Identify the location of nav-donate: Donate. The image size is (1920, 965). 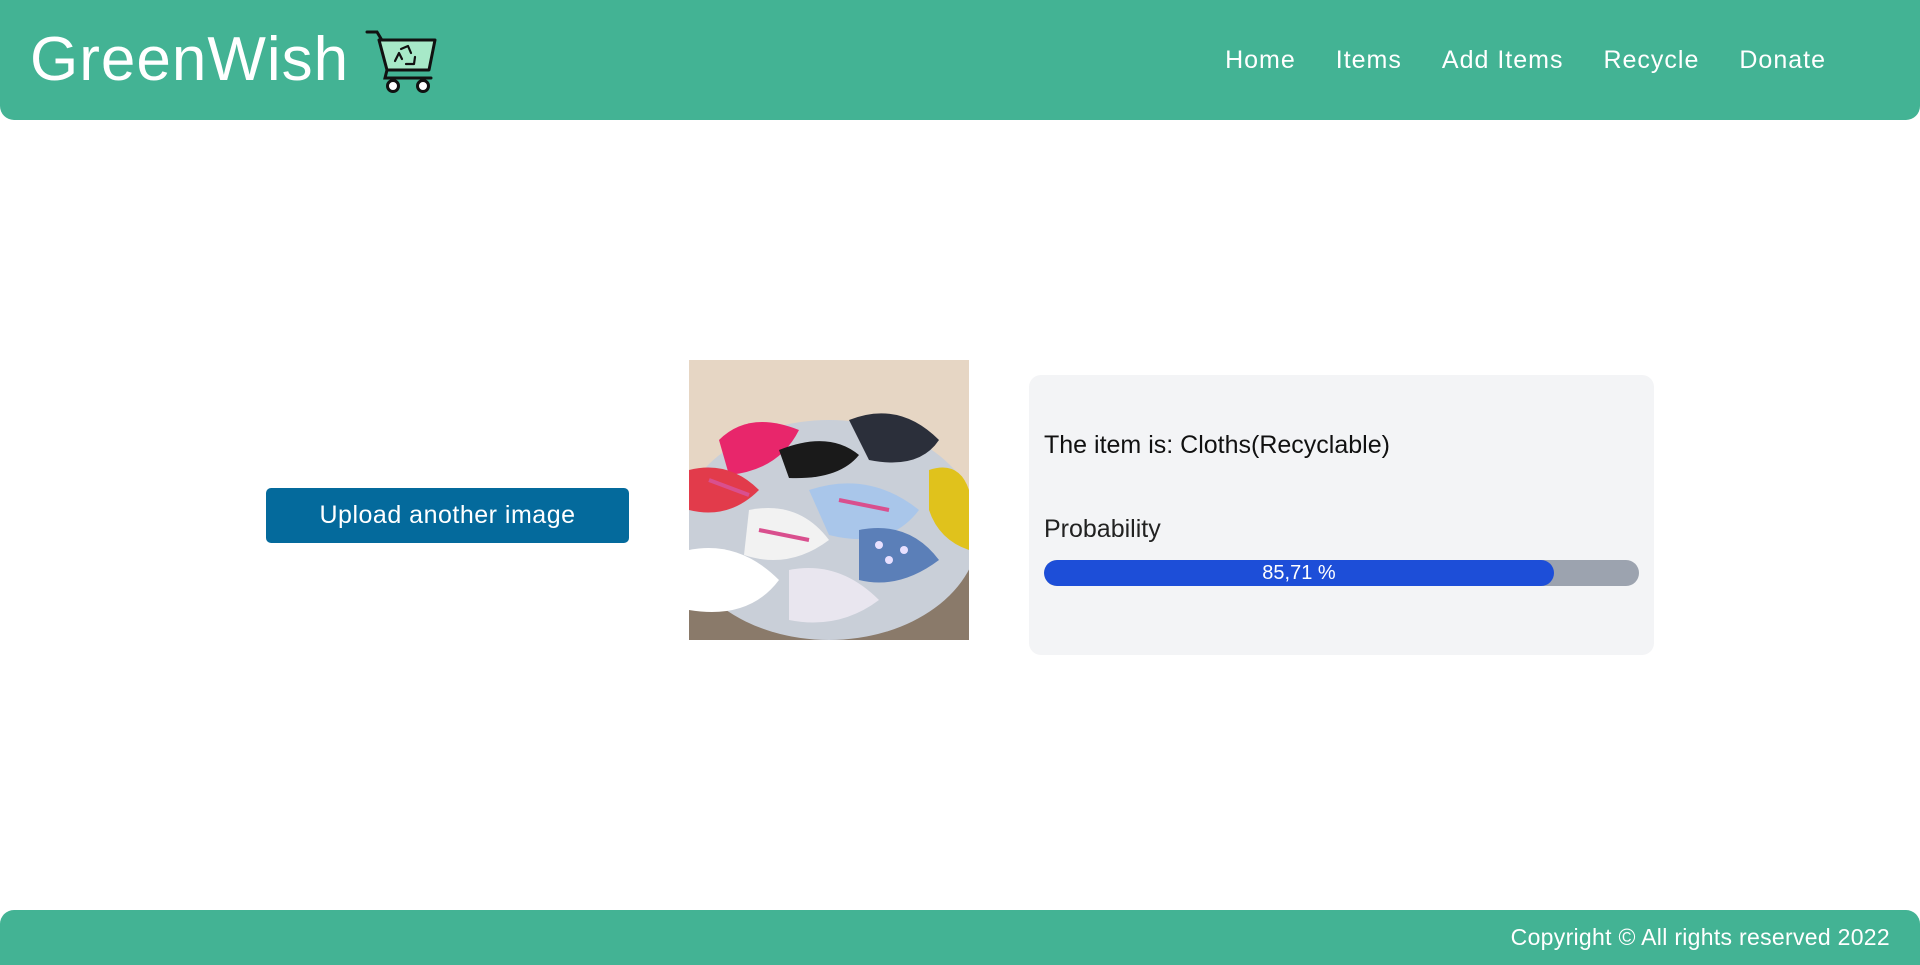
(1782, 60).